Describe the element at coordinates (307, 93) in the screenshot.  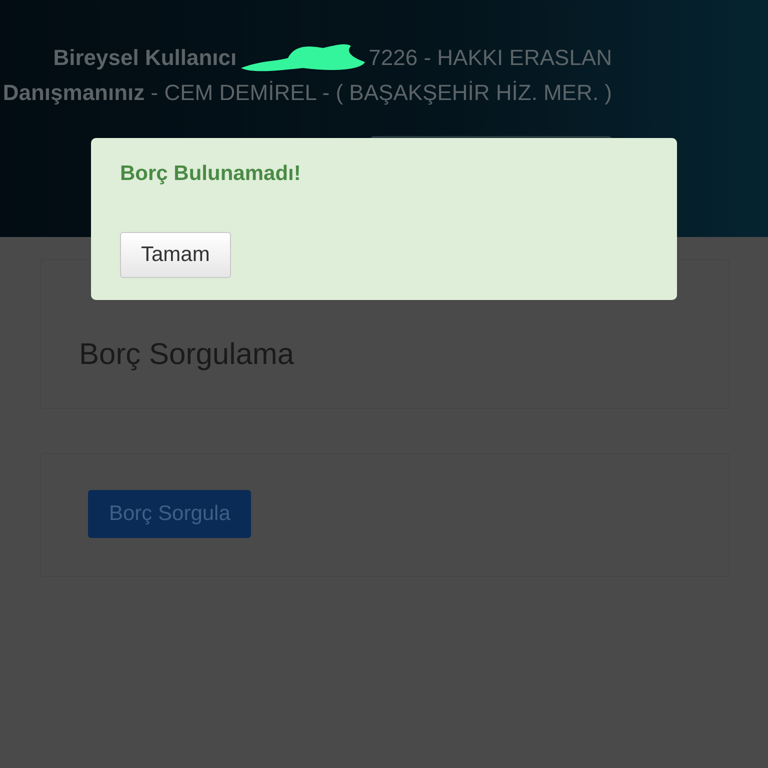
I see `advisor-text: Danışmanınız - CEM DEMİREL - ( BAŞAKŞEHİR HİZ. MER. )` at that location.